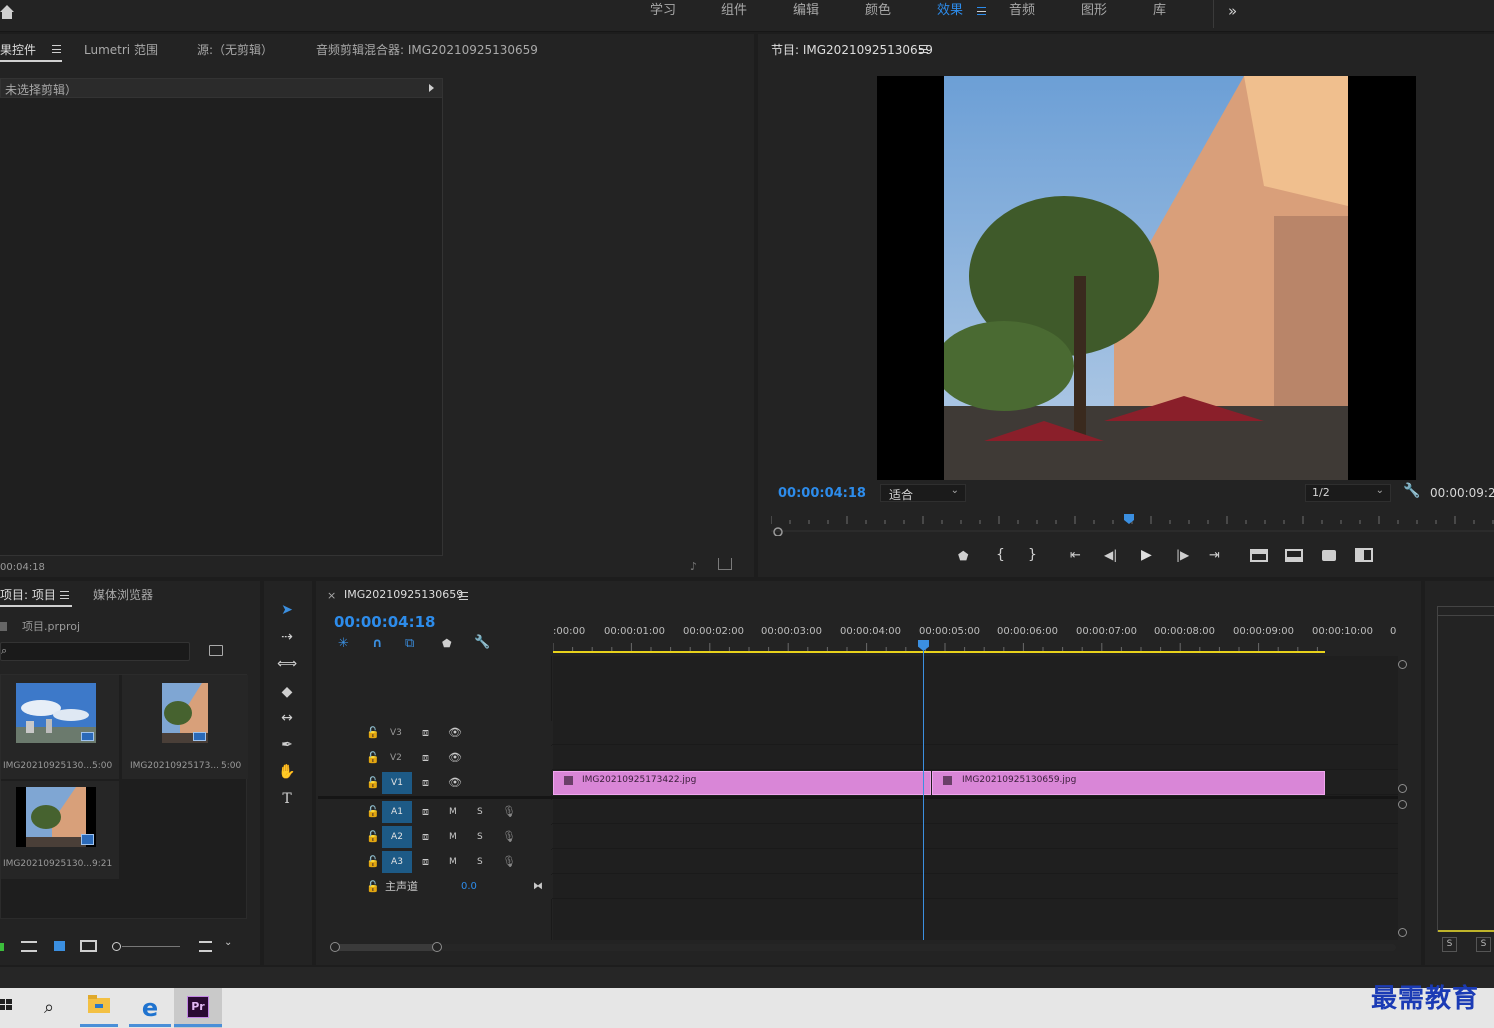 The image size is (1494, 1028). I want to click on export-icon, so click(725, 564).